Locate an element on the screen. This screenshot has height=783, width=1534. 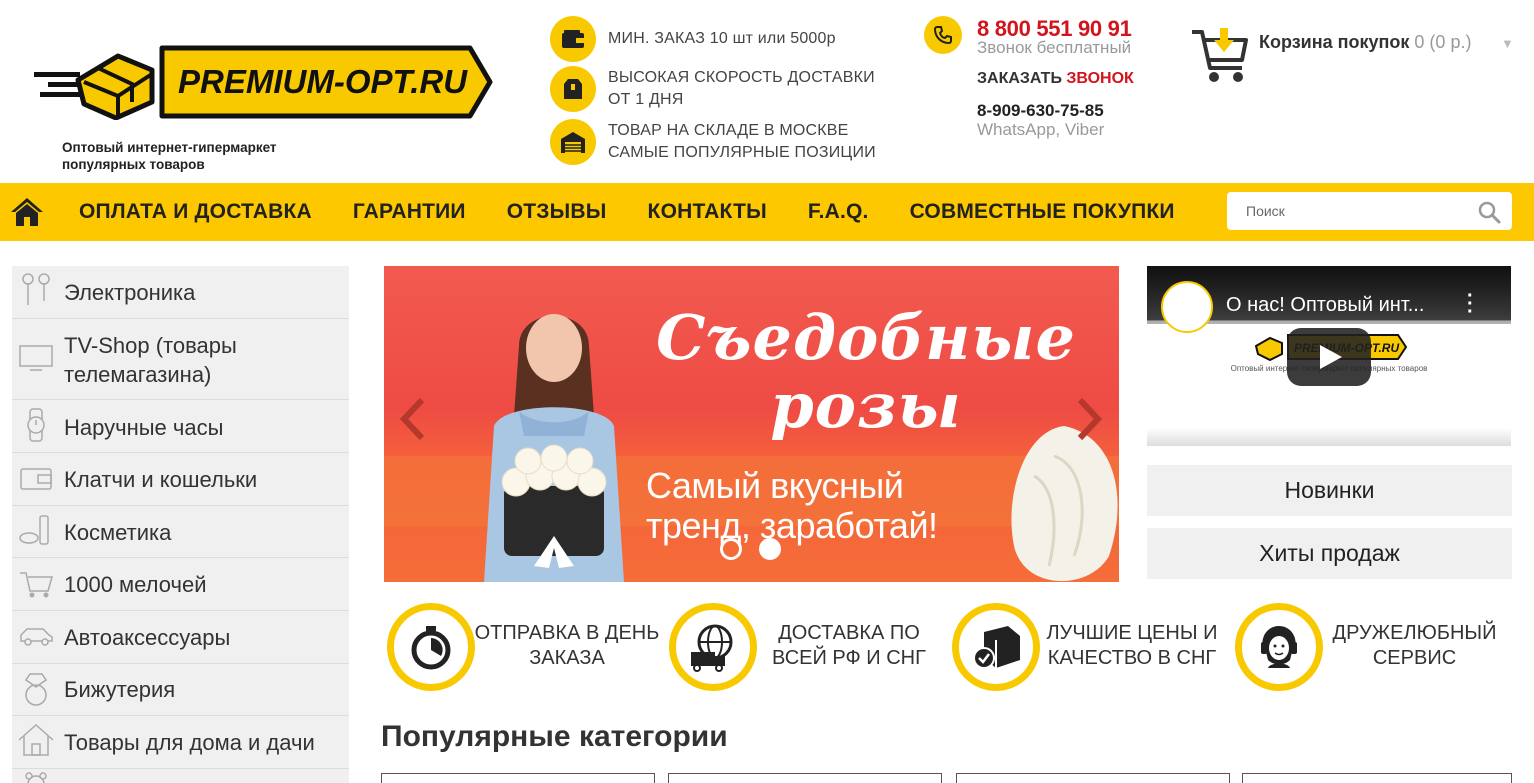
nav-item-payment-delivery: ОПЛАТА И ДОСТАВКА is located at coordinates (195, 212).